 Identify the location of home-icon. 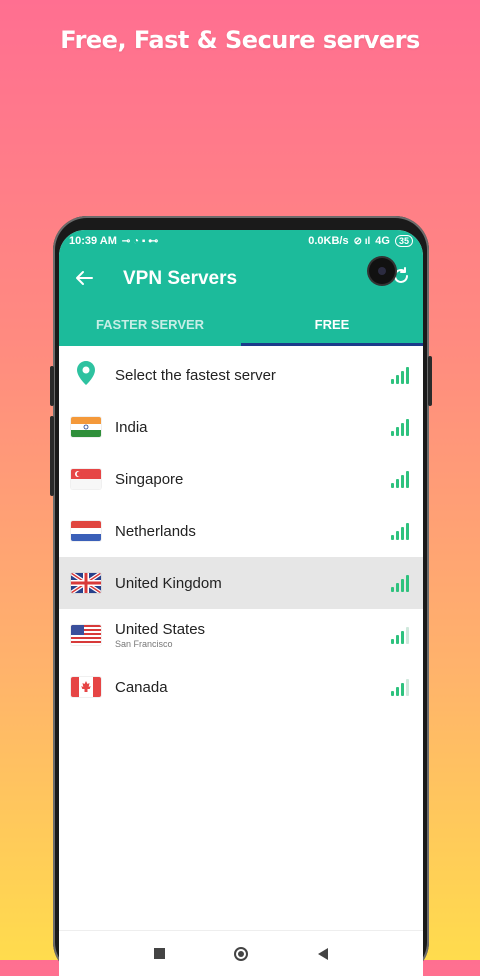
(241, 953).